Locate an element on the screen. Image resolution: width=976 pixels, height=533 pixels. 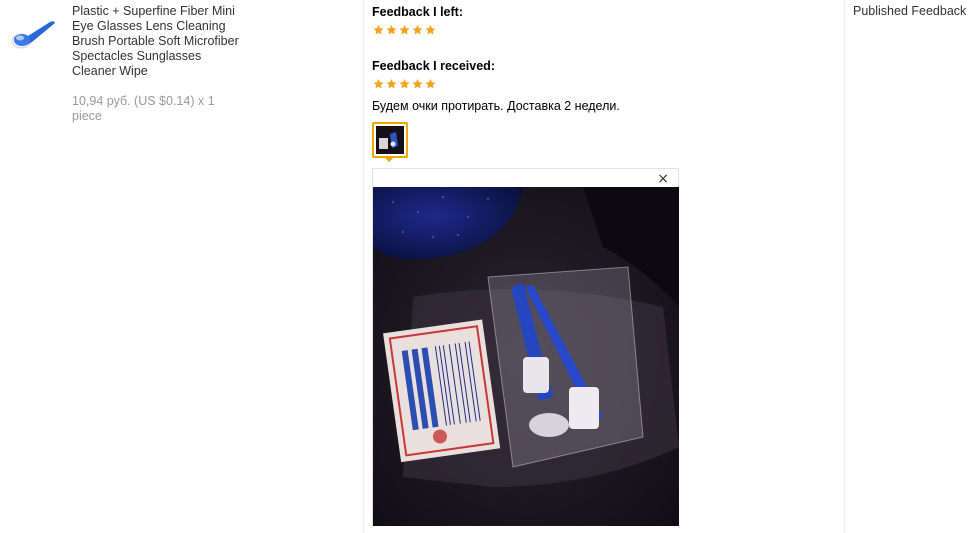
rating-stars-left is located at coordinates (404, 30).